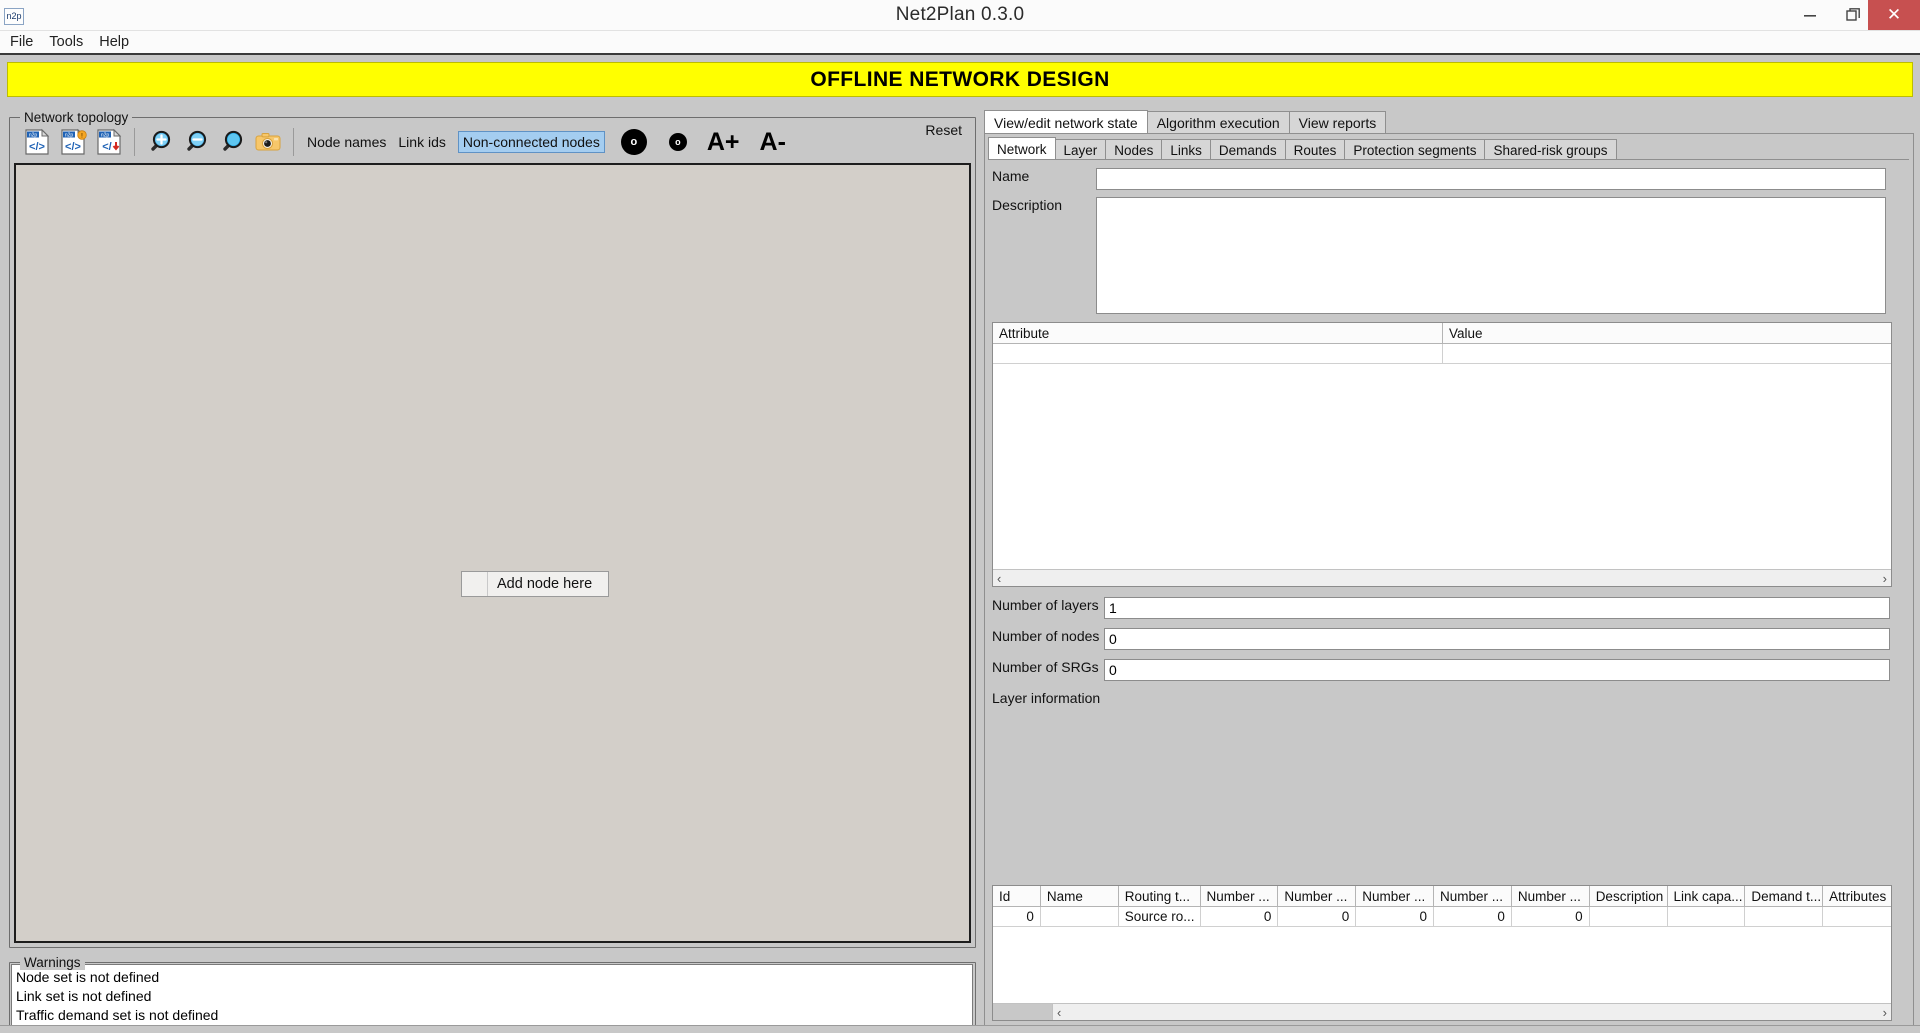  I want to click on number-of-layers-input, so click(1497, 608).